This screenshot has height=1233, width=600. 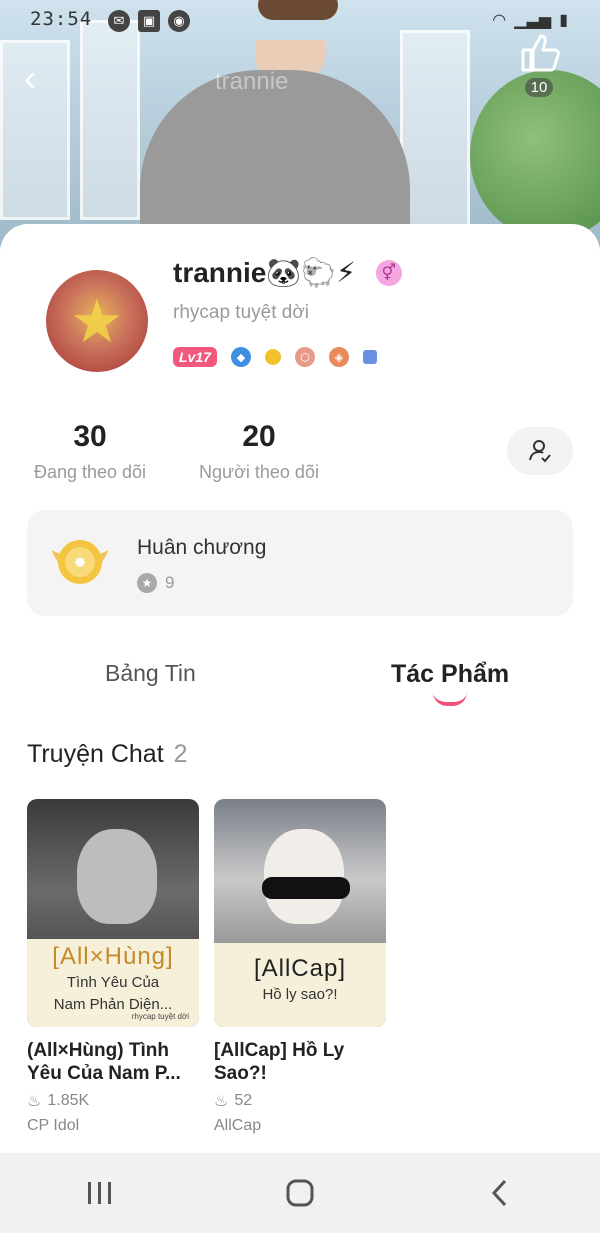 I want to click on cover-portrait, so click(x=117, y=876).